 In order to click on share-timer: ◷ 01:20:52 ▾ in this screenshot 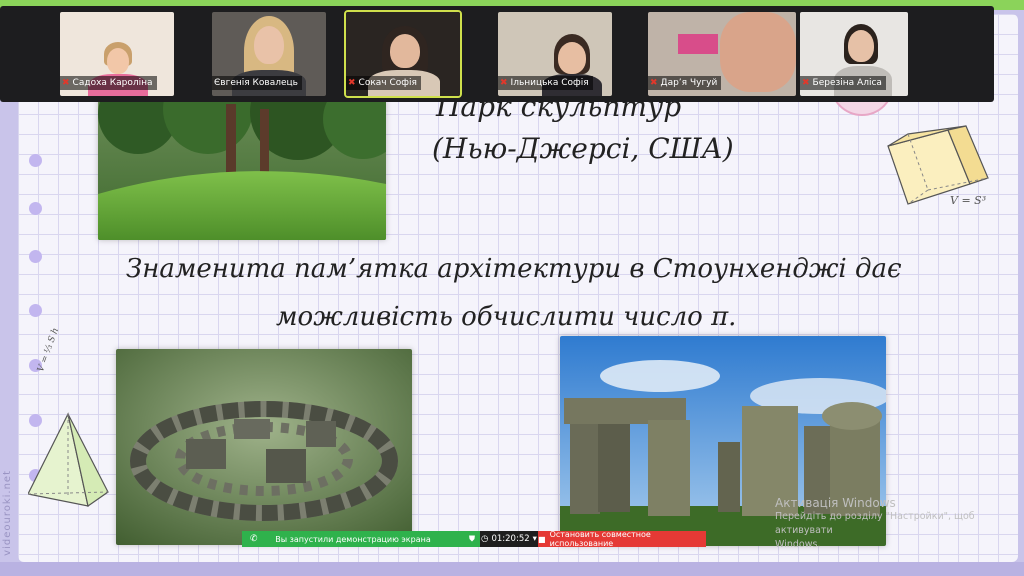, I will do `click(509, 539)`.